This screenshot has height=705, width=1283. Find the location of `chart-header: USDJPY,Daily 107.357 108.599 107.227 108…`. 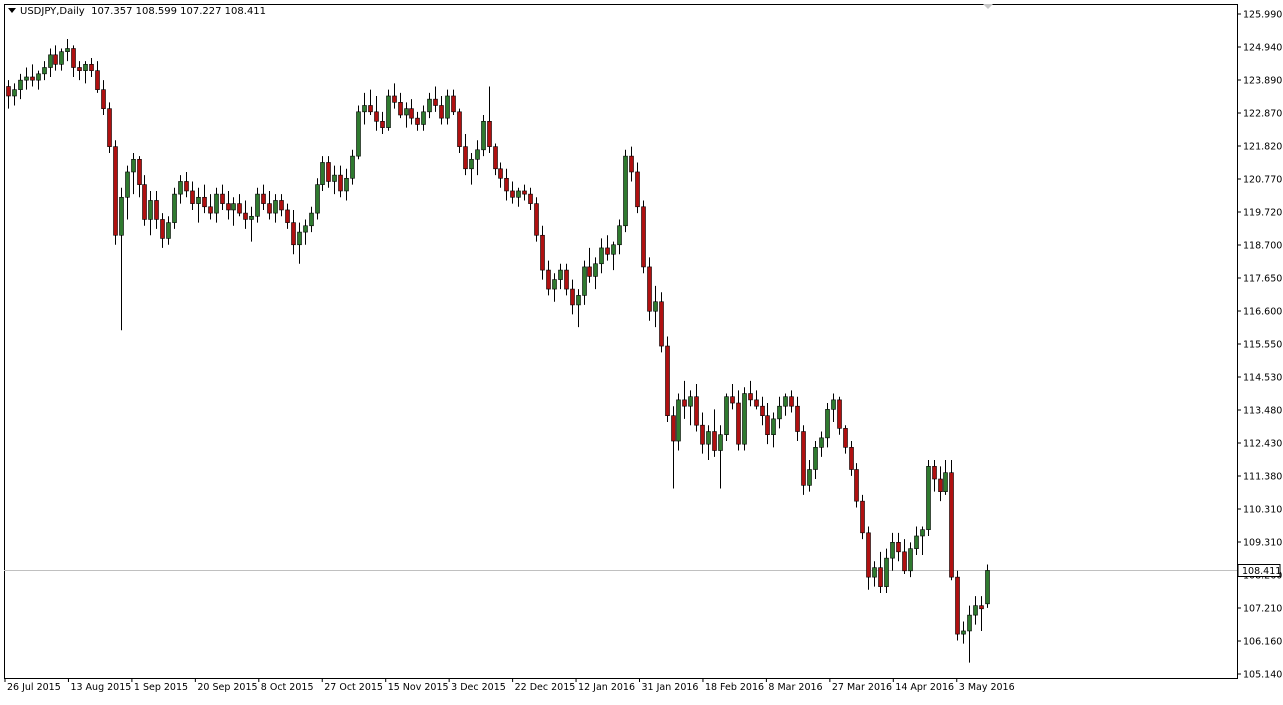

chart-header: USDJPY,Daily 107.357 108.599 107.227 108… is located at coordinates (137, 11).